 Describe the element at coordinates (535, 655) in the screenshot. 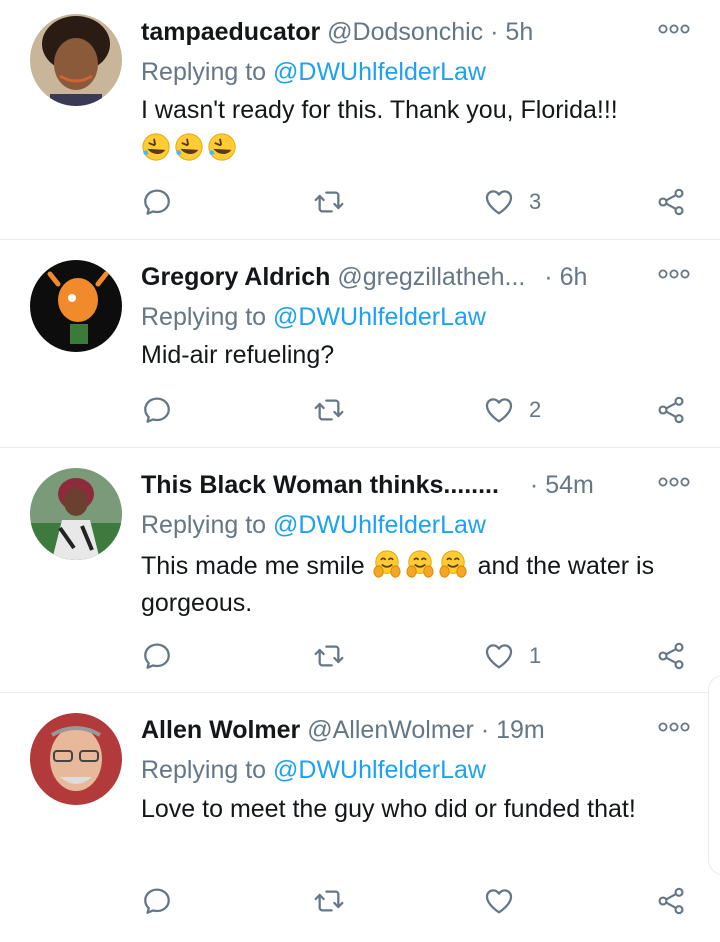

I see `like-count: 1` at that location.